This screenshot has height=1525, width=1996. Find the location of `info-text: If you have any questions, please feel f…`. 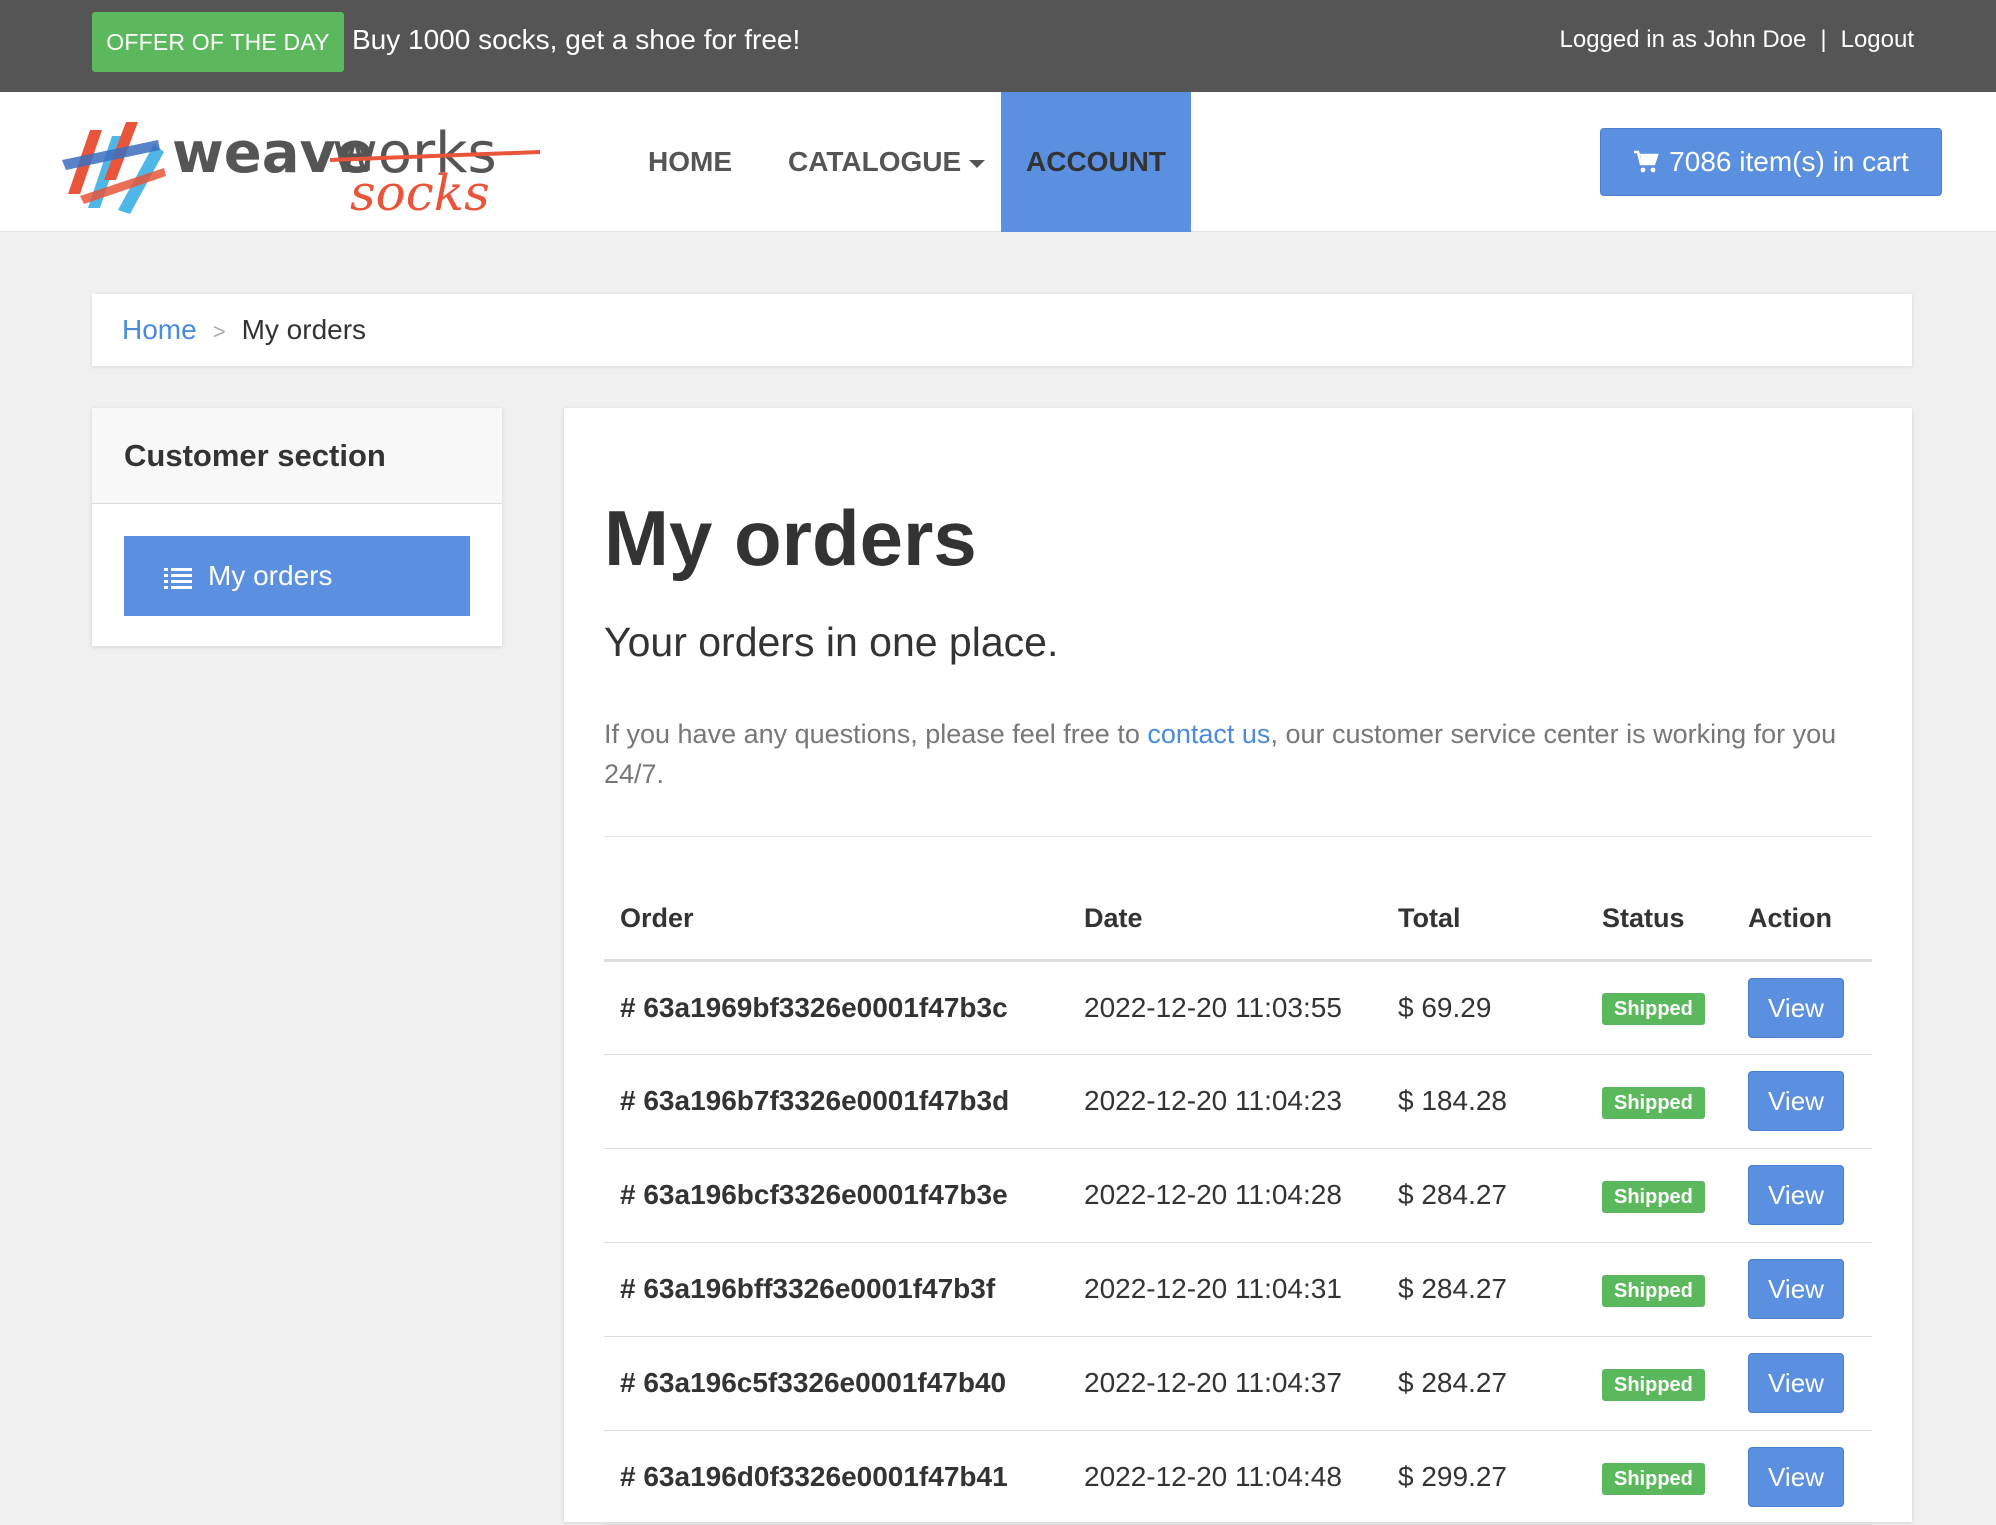

info-text: If you have any questions, please feel f… is located at coordinates (1239, 754).